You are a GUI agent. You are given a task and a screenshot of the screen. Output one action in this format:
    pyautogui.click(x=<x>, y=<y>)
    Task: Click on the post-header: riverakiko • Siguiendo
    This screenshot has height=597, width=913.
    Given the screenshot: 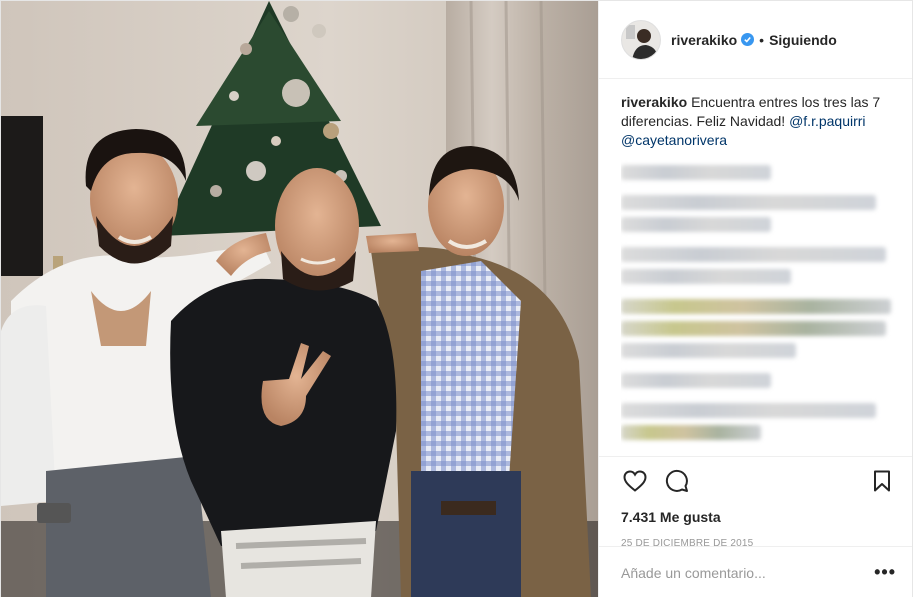 What is the action you would take?
    pyautogui.click(x=755, y=40)
    